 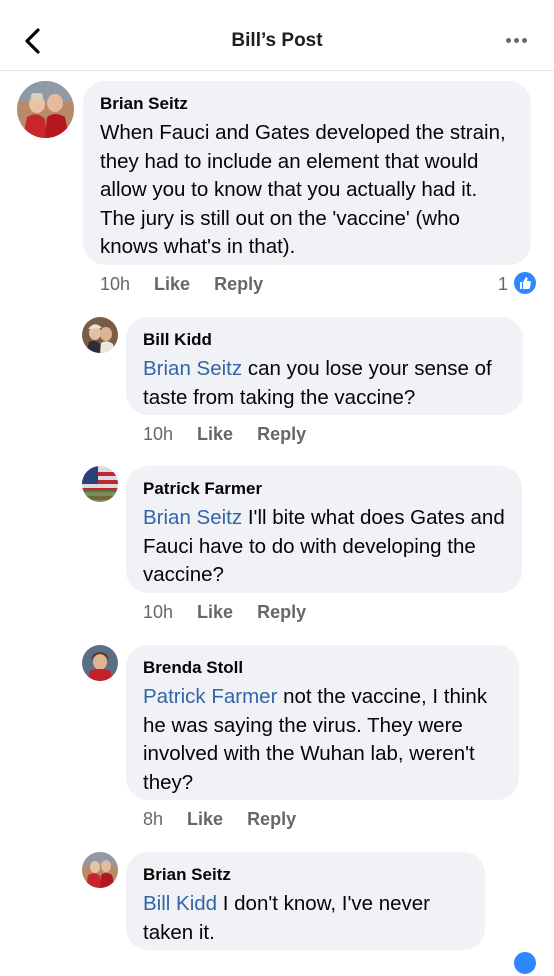 I want to click on page-title: Bill’s Post, so click(x=277, y=40).